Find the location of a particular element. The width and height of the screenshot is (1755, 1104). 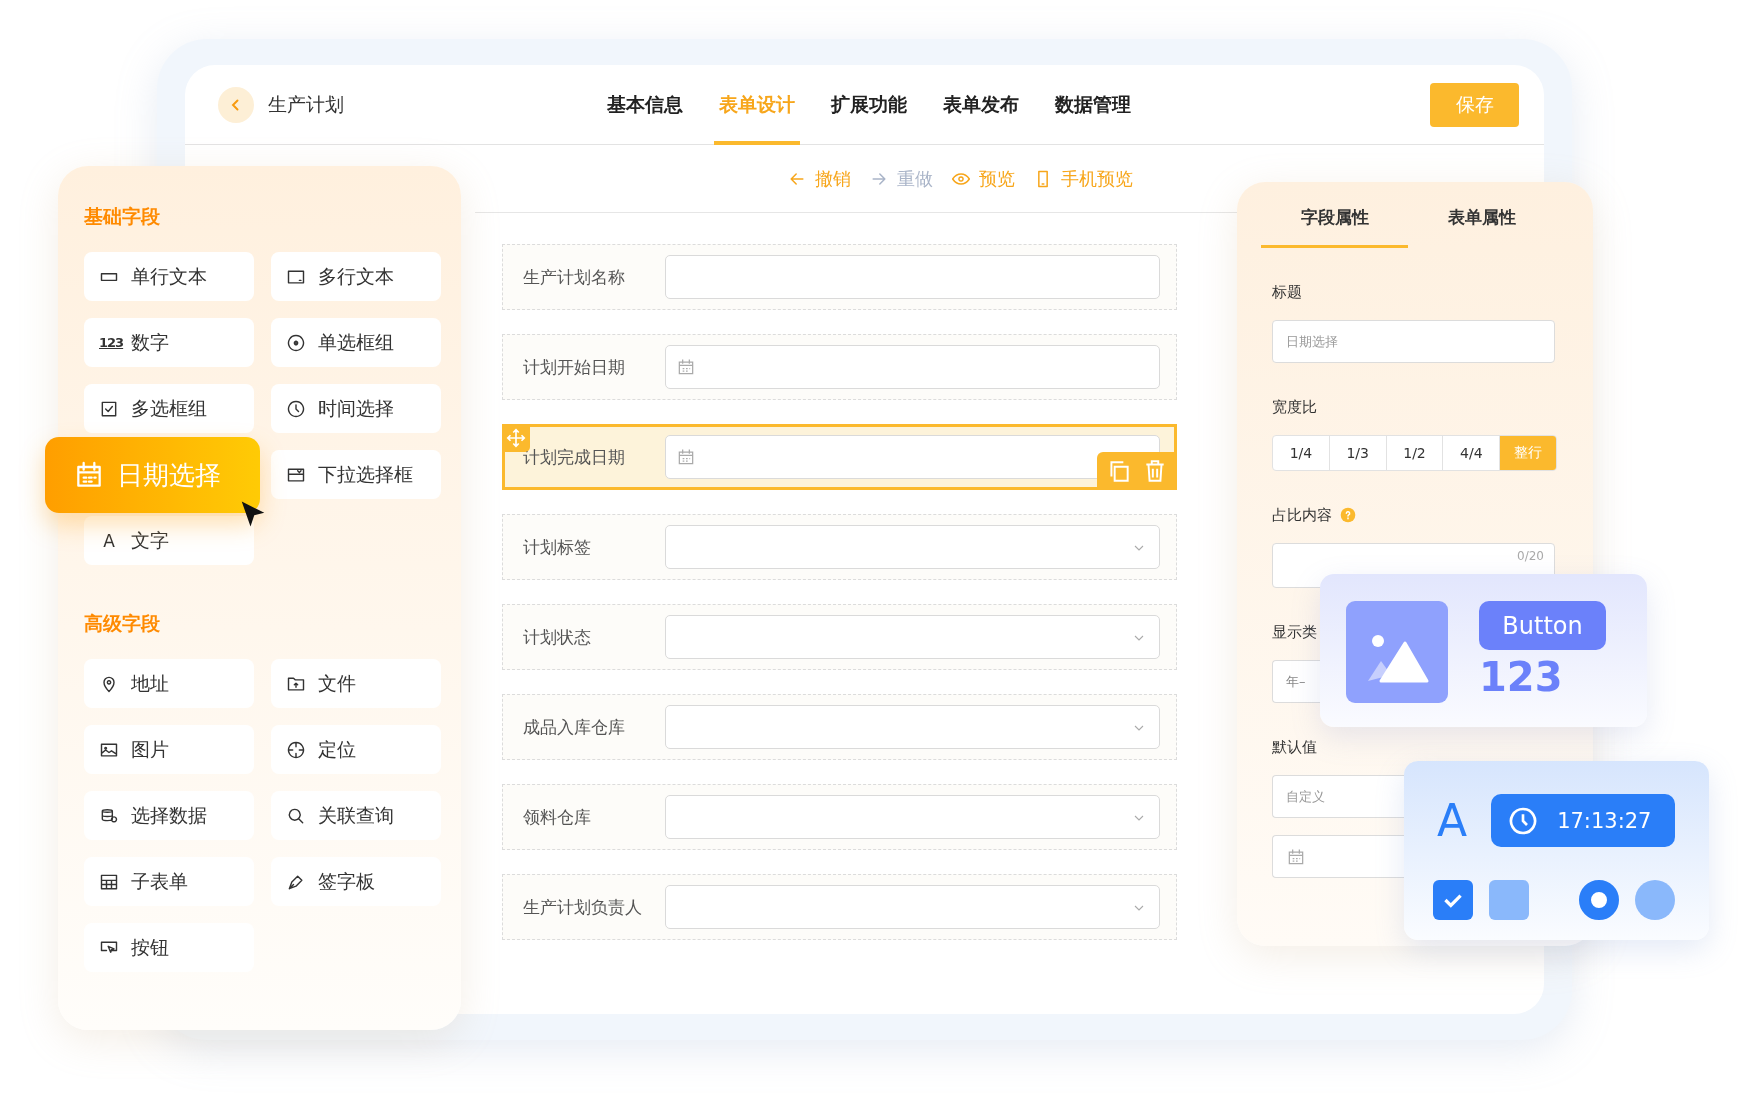

property-label: 默认值 is located at coordinates (1294, 747).